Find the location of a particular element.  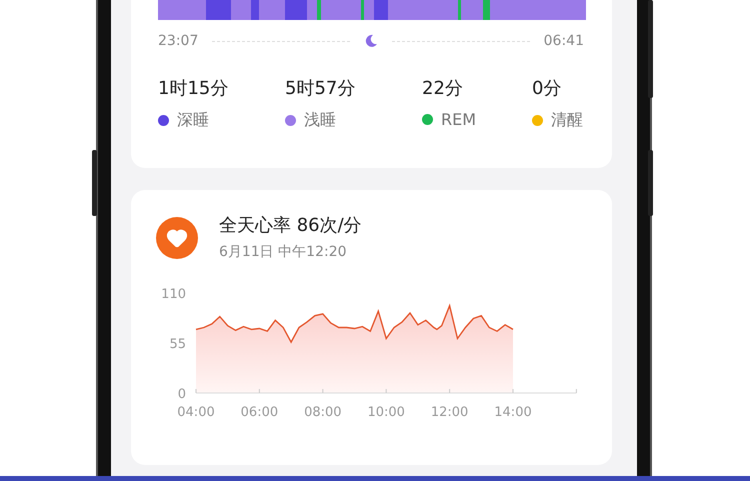

x-tick-label: 14:00 is located at coordinates (513, 412).